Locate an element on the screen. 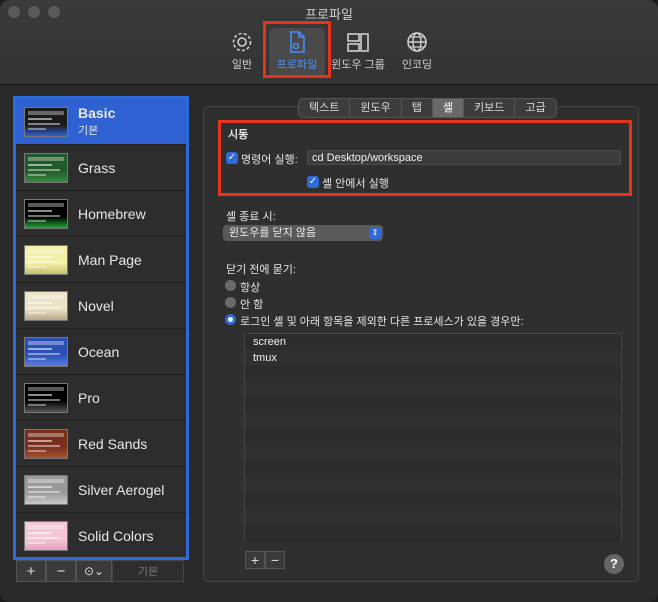  profile-name: Silver Aerogel is located at coordinates (121, 489).